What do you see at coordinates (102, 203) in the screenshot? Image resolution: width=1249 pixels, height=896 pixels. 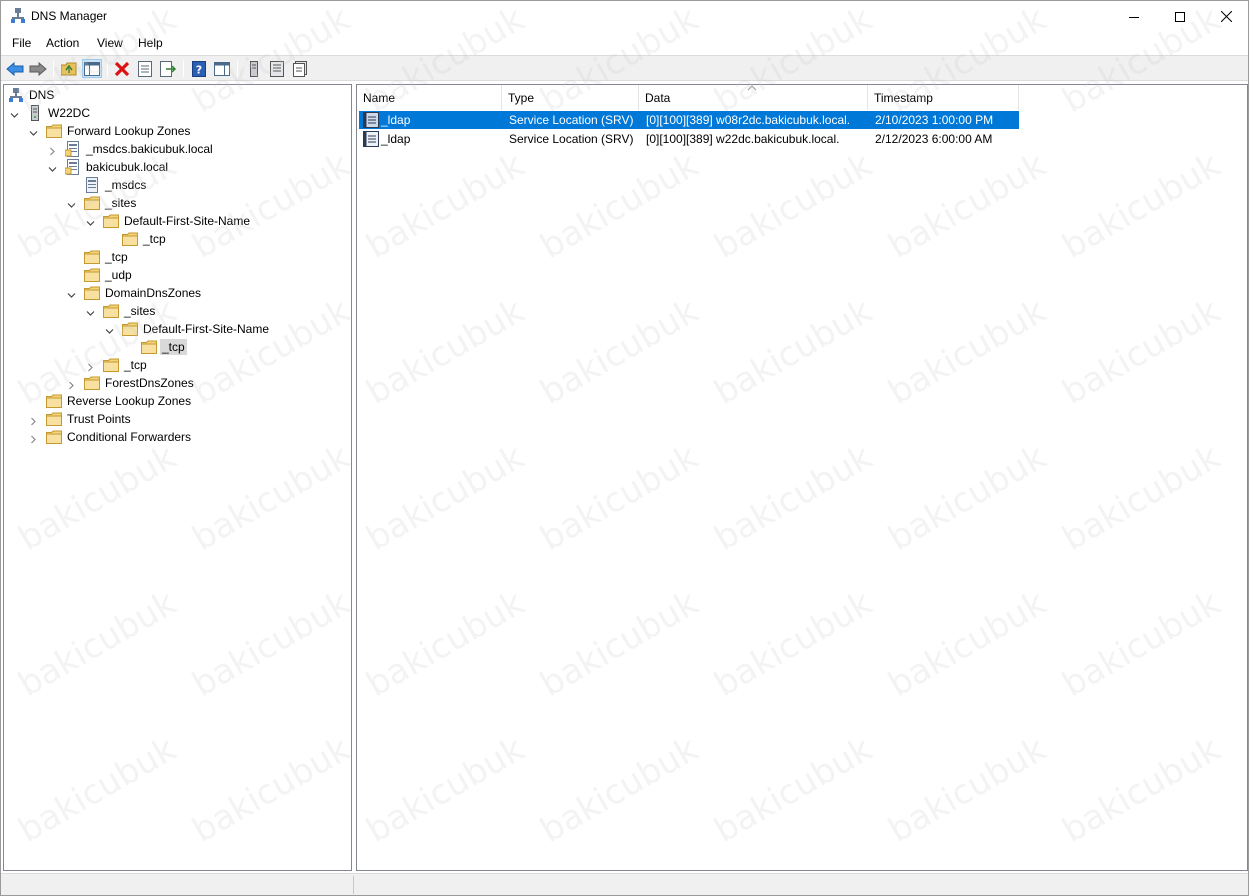 I see `tree-item-sites: _sites` at bounding box center [102, 203].